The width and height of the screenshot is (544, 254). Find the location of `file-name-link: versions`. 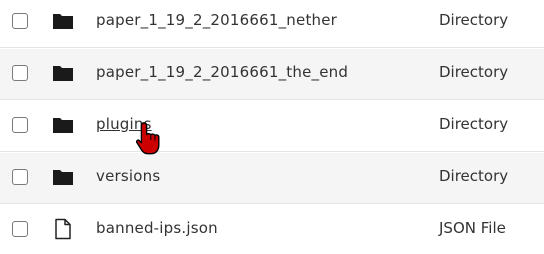

file-name-link: versions is located at coordinates (128, 176).